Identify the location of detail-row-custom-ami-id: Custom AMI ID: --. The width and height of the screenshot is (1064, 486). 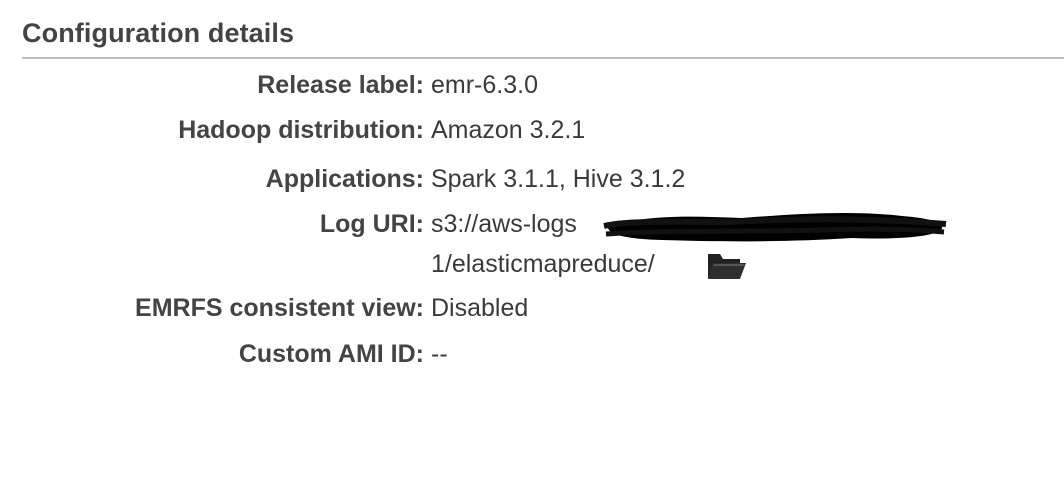
(532, 360).